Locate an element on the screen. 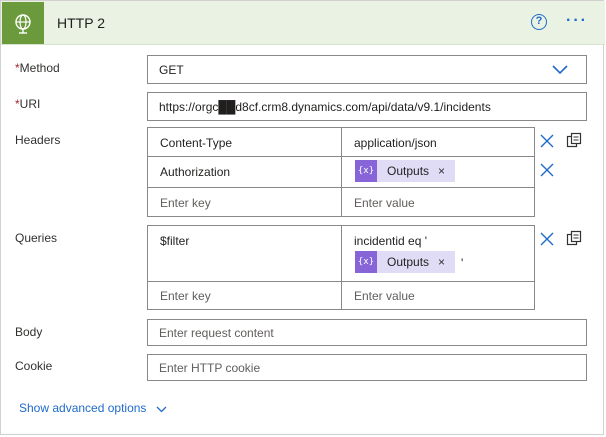 The image size is (606, 437). header-key-value: Authorization is located at coordinates (195, 172).